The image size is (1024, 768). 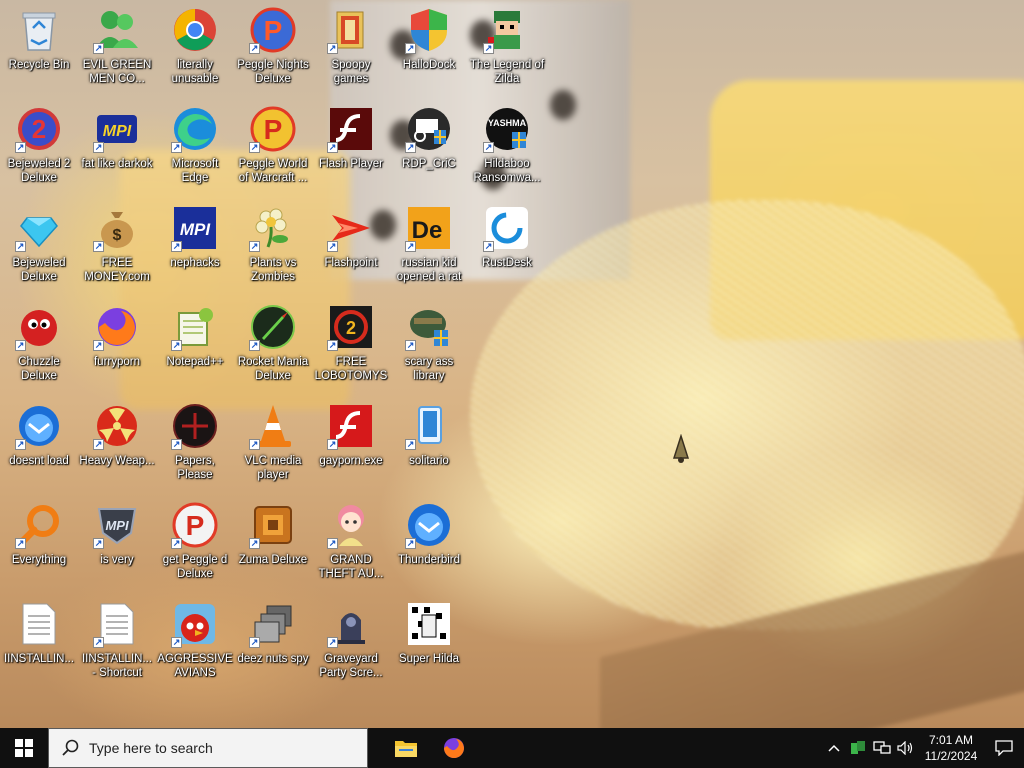 What do you see at coordinates (273, 642) in the screenshot?
I see `desktop-icon-deez-nuts-spy: ↗ deez nuts spy` at bounding box center [273, 642].